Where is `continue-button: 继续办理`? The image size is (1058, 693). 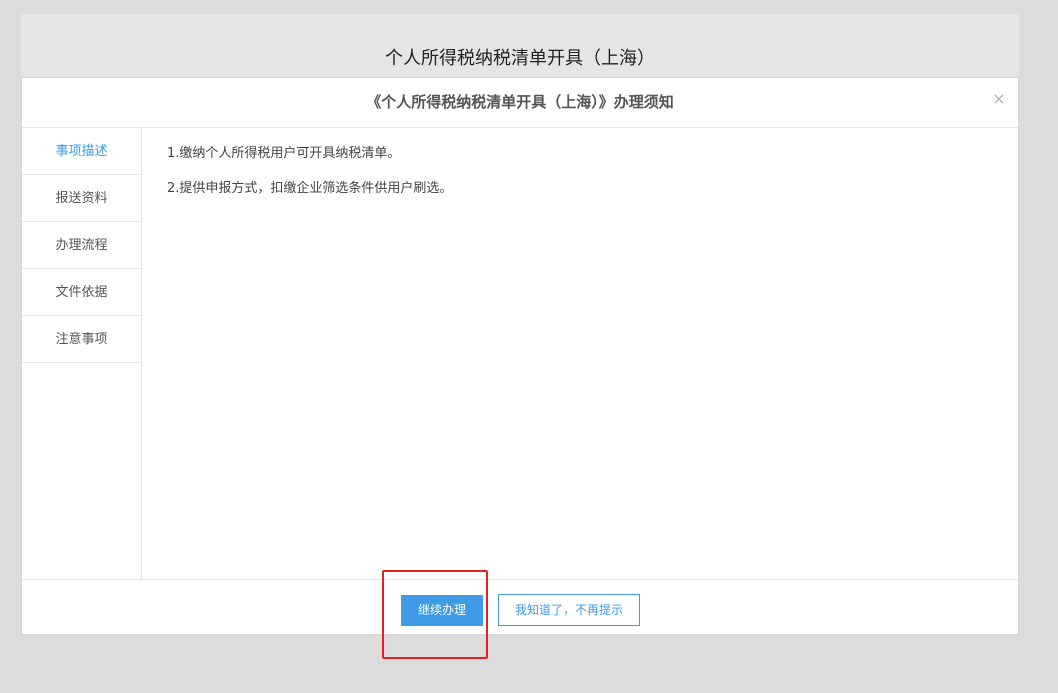
continue-button: 继续办理 is located at coordinates (442, 610).